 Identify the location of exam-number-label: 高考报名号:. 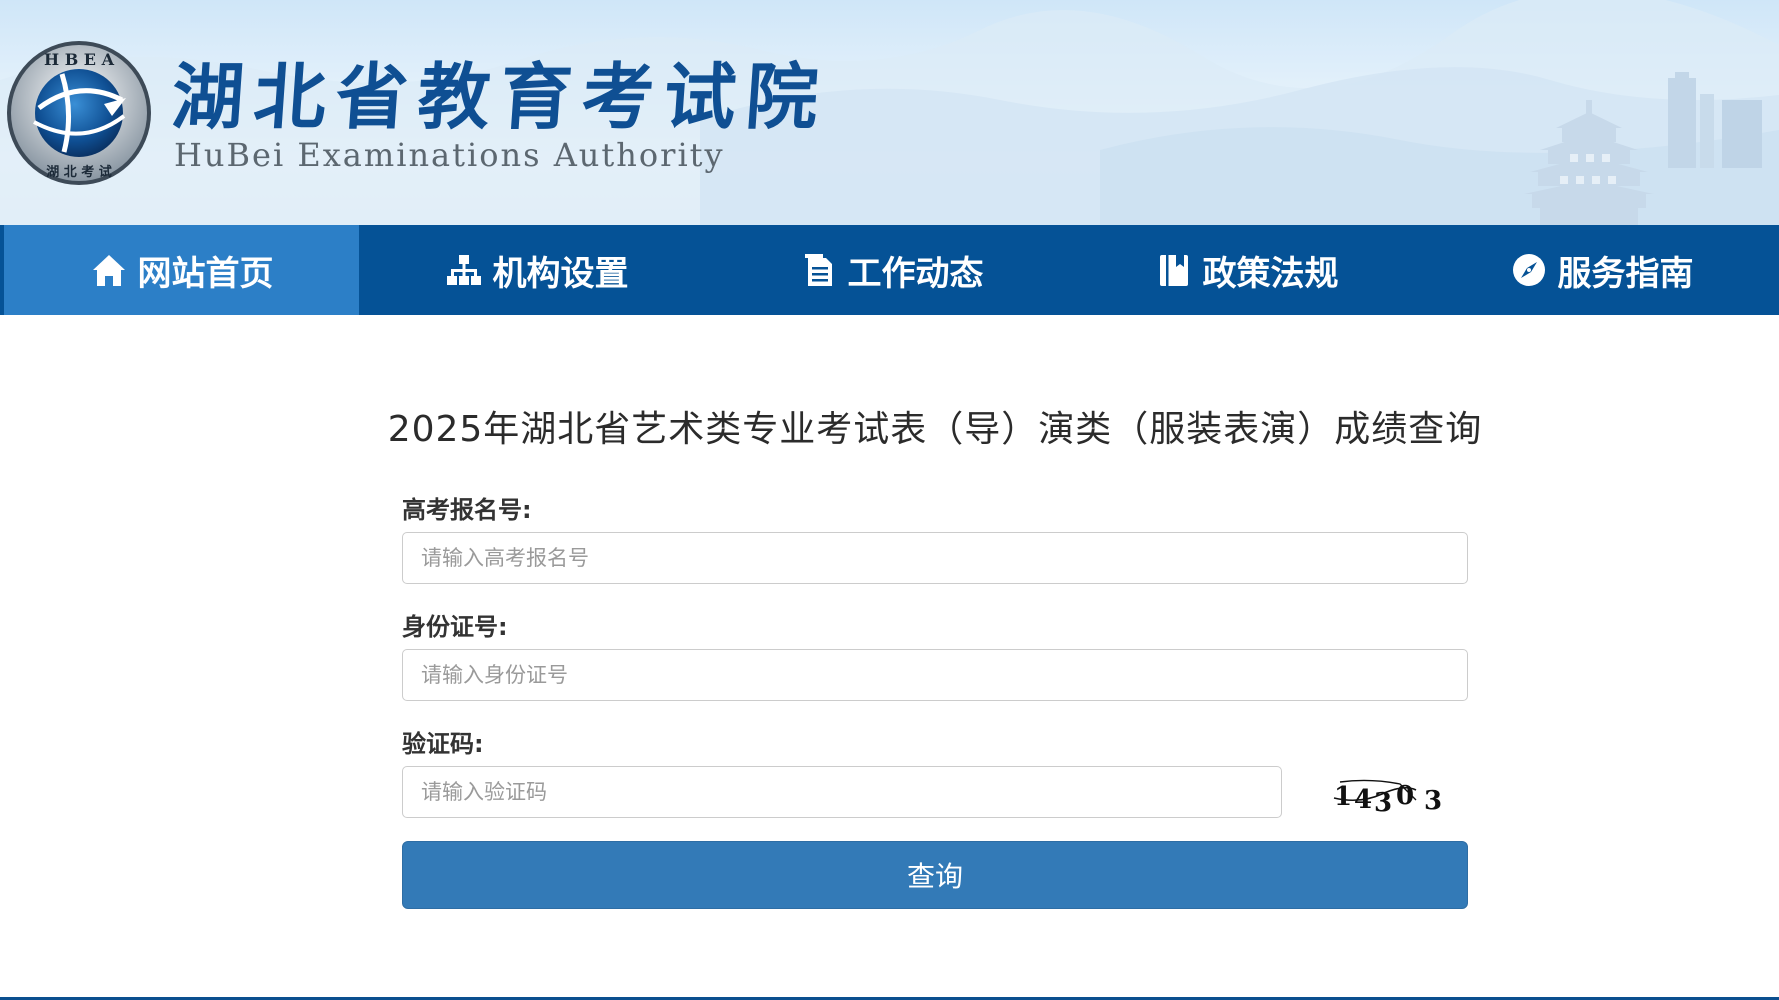
(467, 510).